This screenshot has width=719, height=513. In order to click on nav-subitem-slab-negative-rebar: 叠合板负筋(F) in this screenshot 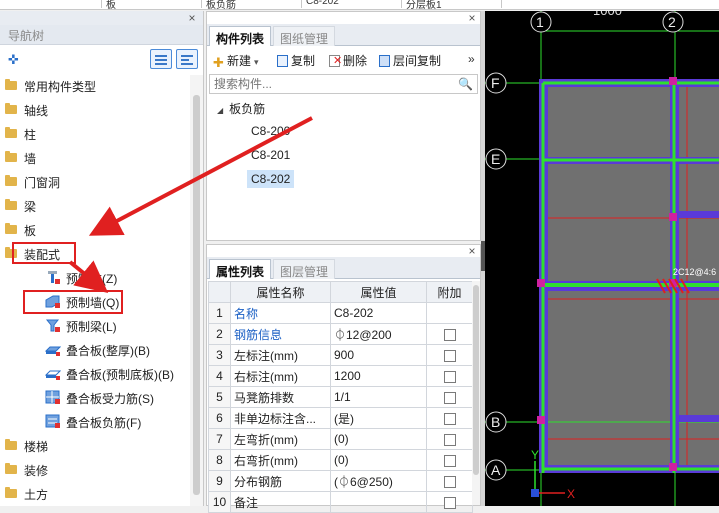, I will do `click(95, 422)`.